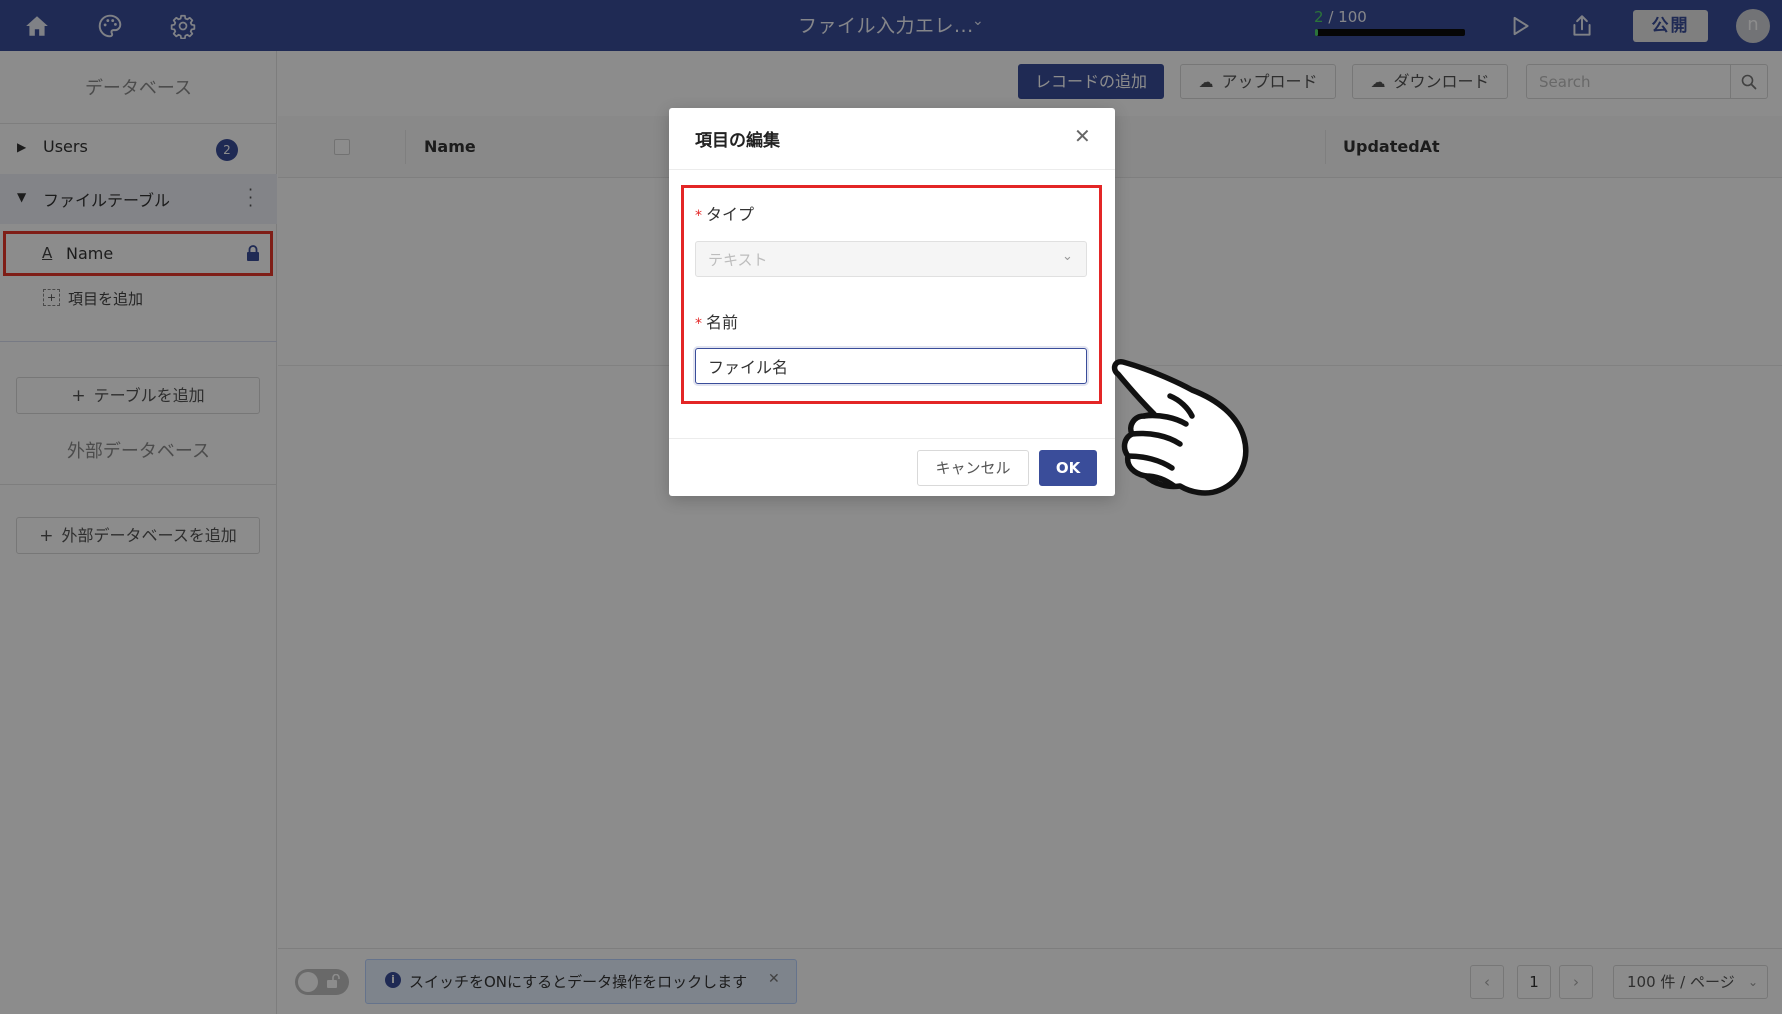 The image size is (1782, 1014). What do you see at coordinates (891, 366) in the screenshot?
I see `field-name-input` at bounding box center [891, 366].